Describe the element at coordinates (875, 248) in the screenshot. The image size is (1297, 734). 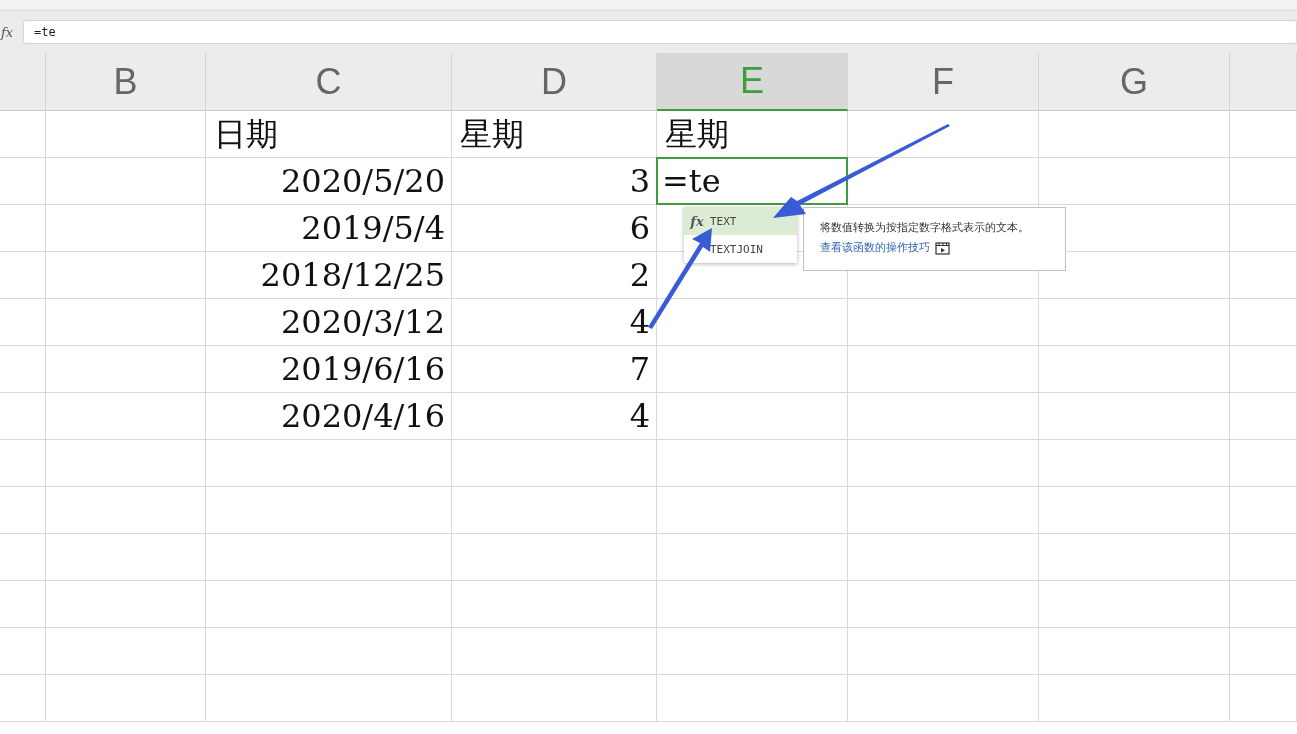
I see `tips-link: 查看该函数的操作技巧` at that location.